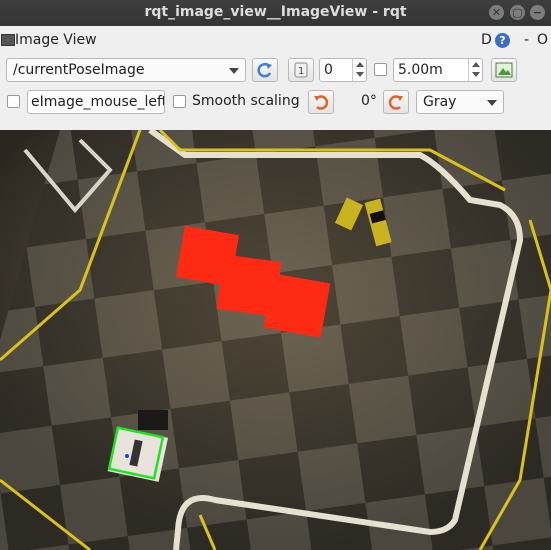 The height and width of the screenshot is (550, 551). I want to click on max-range-value: 5.00m, so click(420, 70).